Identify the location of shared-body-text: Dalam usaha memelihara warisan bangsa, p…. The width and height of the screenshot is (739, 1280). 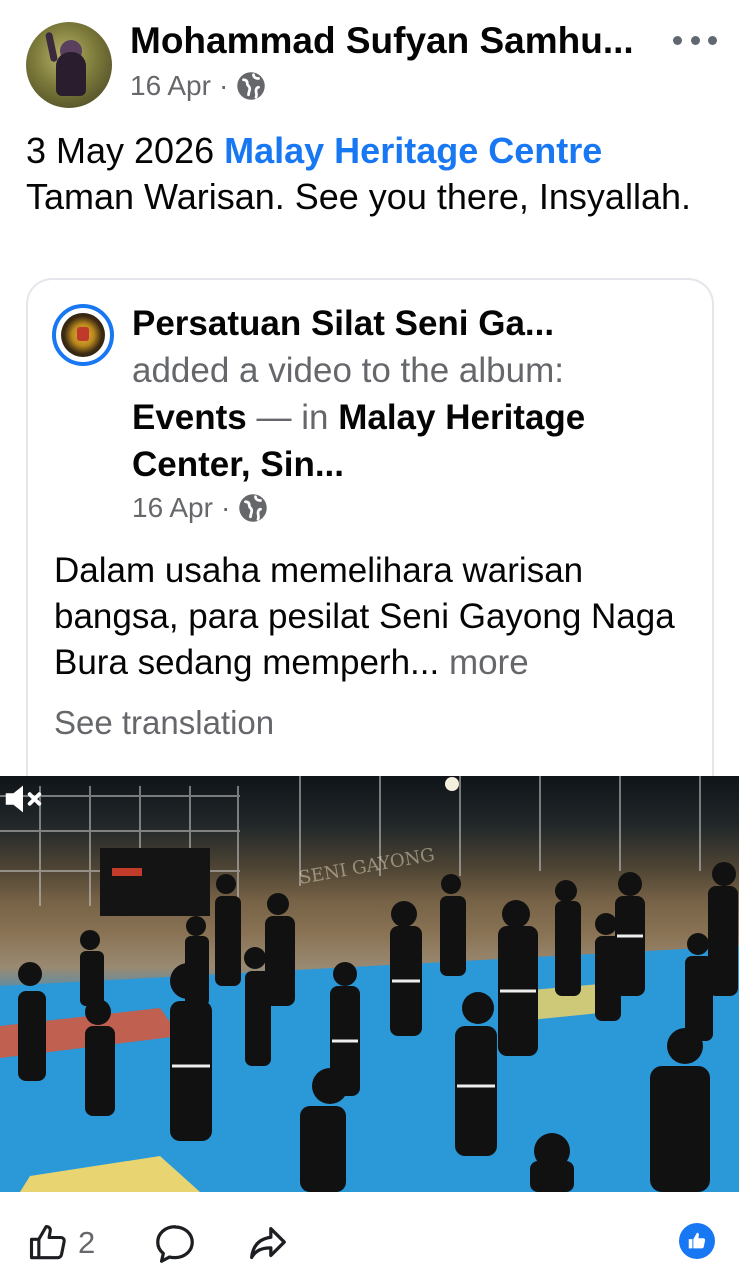
(374, 617).